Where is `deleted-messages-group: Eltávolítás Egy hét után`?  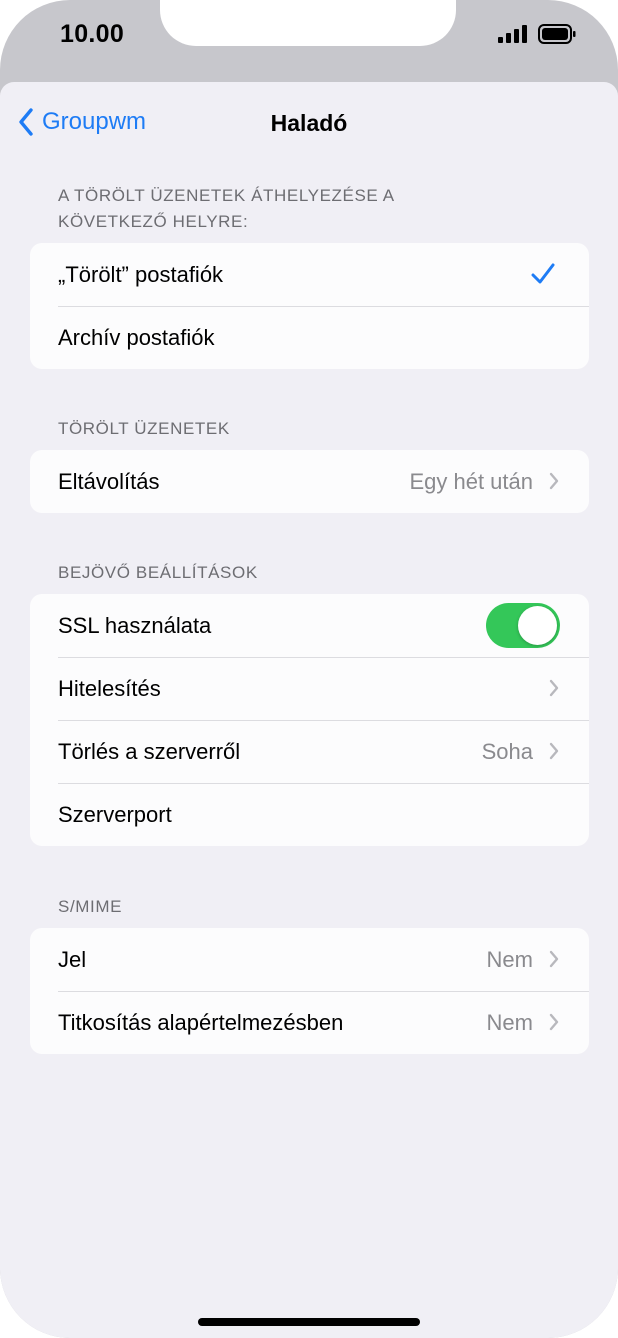
deleted-messages-group: Eltávolítás Egy hét után is located at coordinates (309, 481).